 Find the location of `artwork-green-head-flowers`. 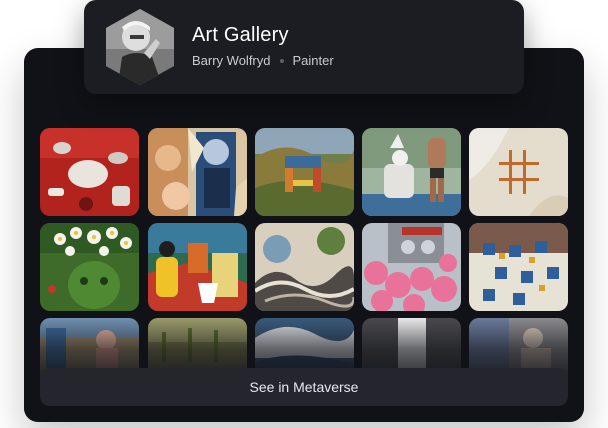

artwork-green-head-flowers is located at coordinates (89, 267).